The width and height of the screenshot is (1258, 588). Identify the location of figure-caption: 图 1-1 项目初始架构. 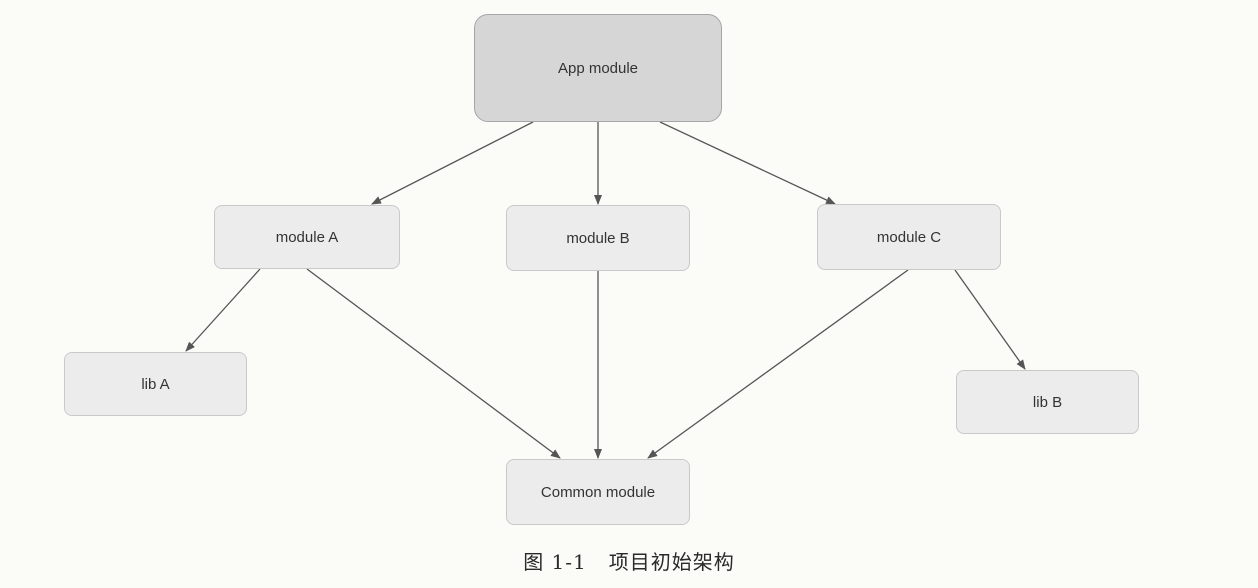
(629, 560).